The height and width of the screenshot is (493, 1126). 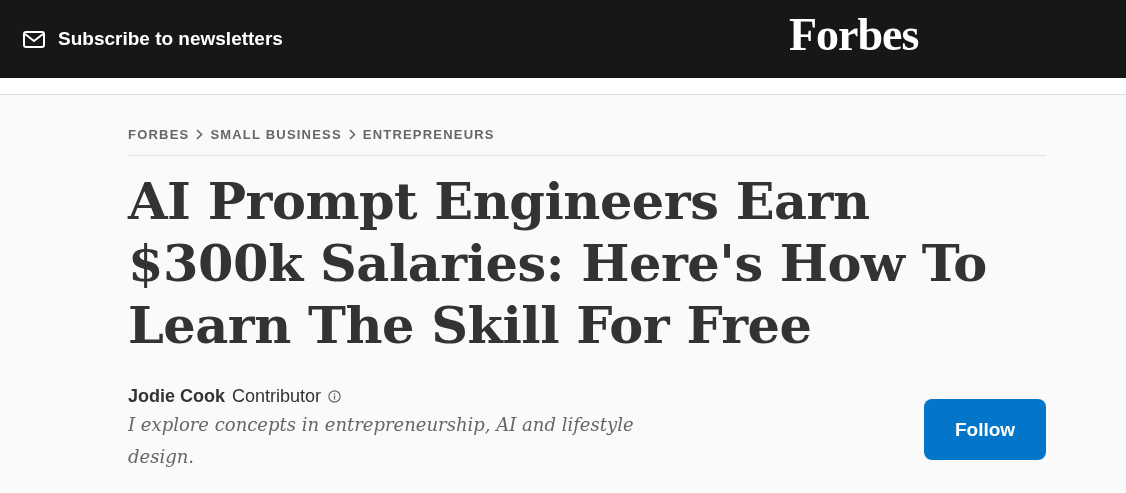 What do you see at coordinates (854, 34) in the screenshot?
I see `forbes-logo: Forbes` at bounding box center [854, 34].